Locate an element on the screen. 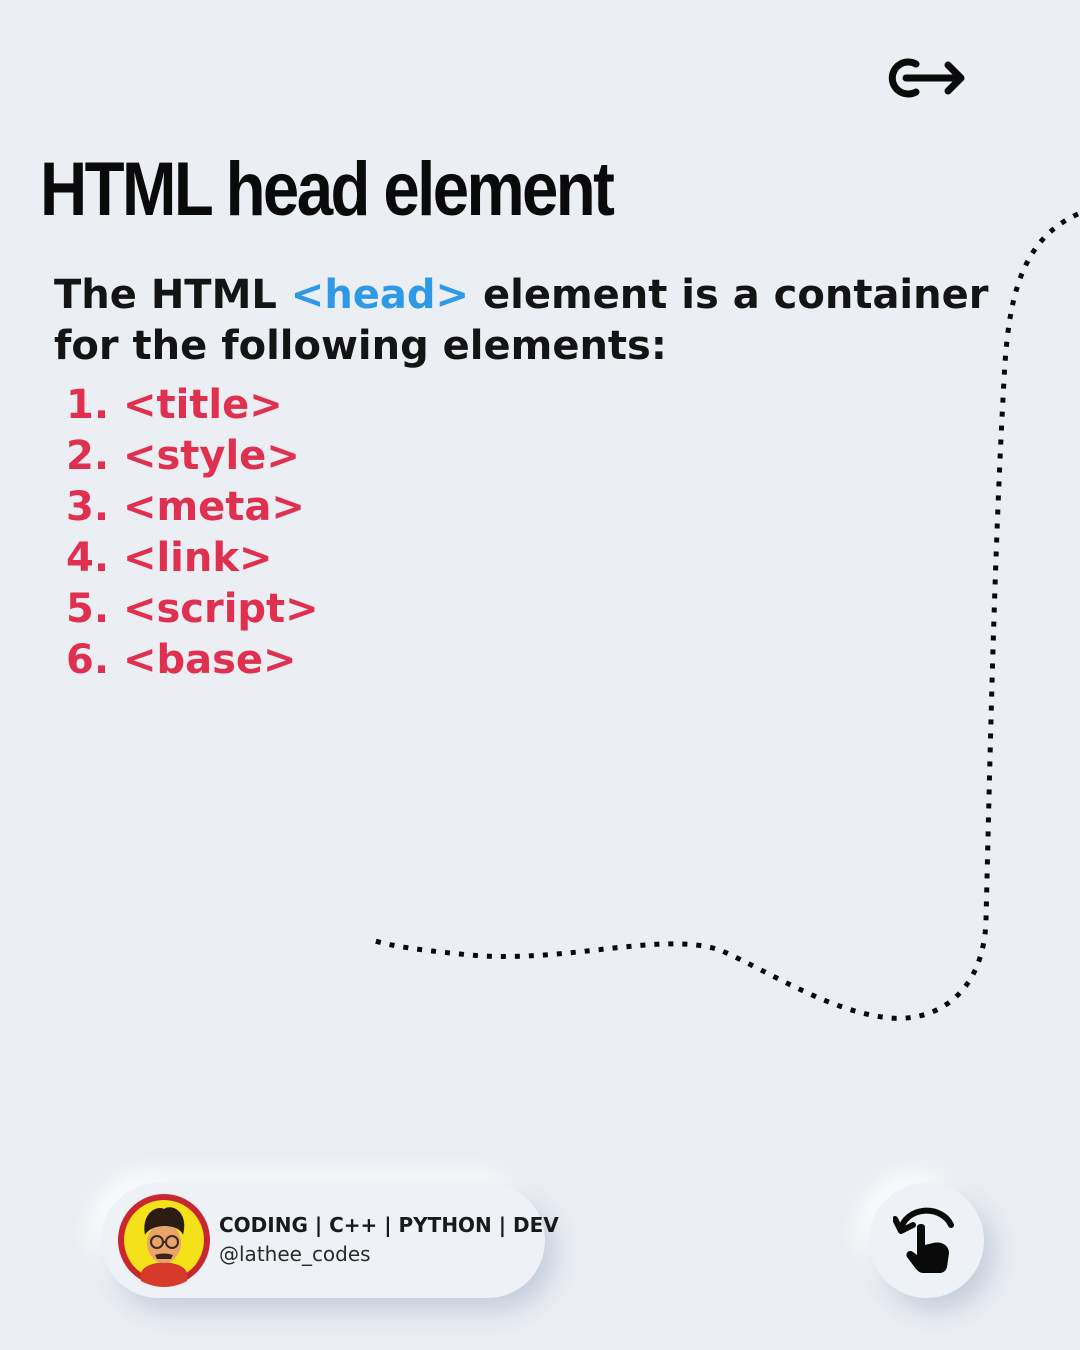  swipe-button is located at coordinates (926, 1240).